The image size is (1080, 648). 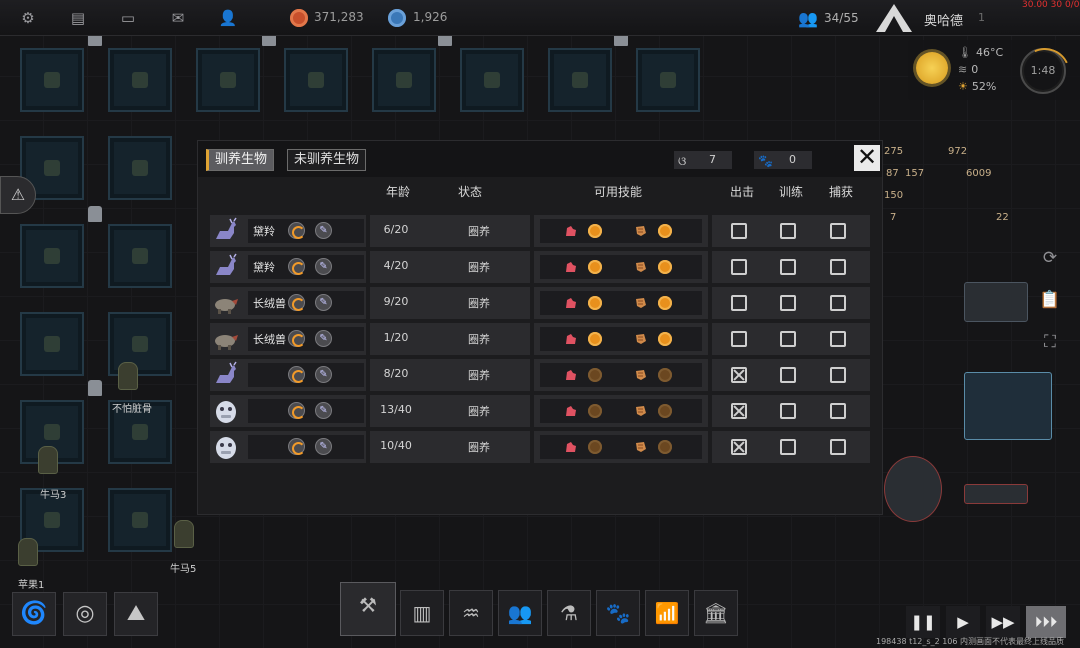 What do you see at coordinates (78, 18) in the screenshot?
I see `chat-icon: ▤` at bounding box center [78, 18].